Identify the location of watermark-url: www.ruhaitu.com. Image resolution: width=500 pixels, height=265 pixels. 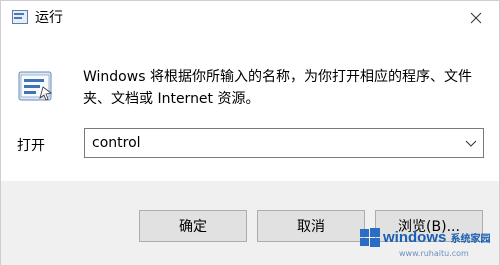
(434, 253).